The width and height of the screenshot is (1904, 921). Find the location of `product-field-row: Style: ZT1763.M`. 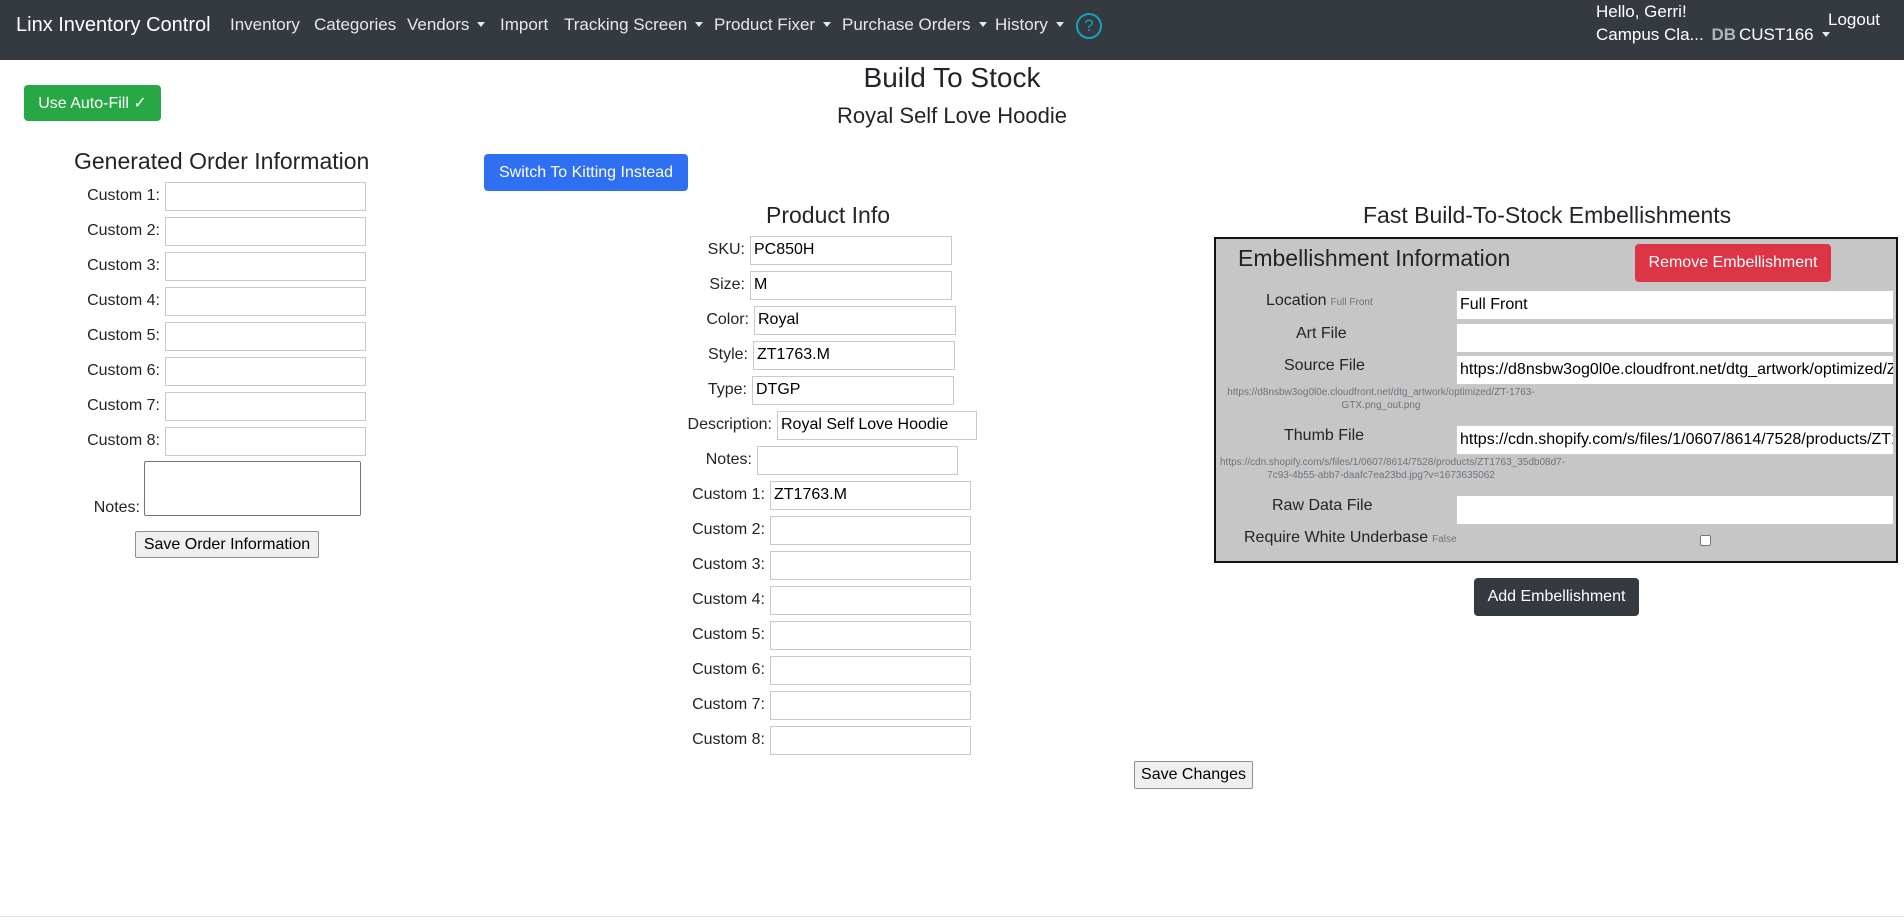

product-field-row: Style: ZT1763.M is located at coordinates (500, 356).